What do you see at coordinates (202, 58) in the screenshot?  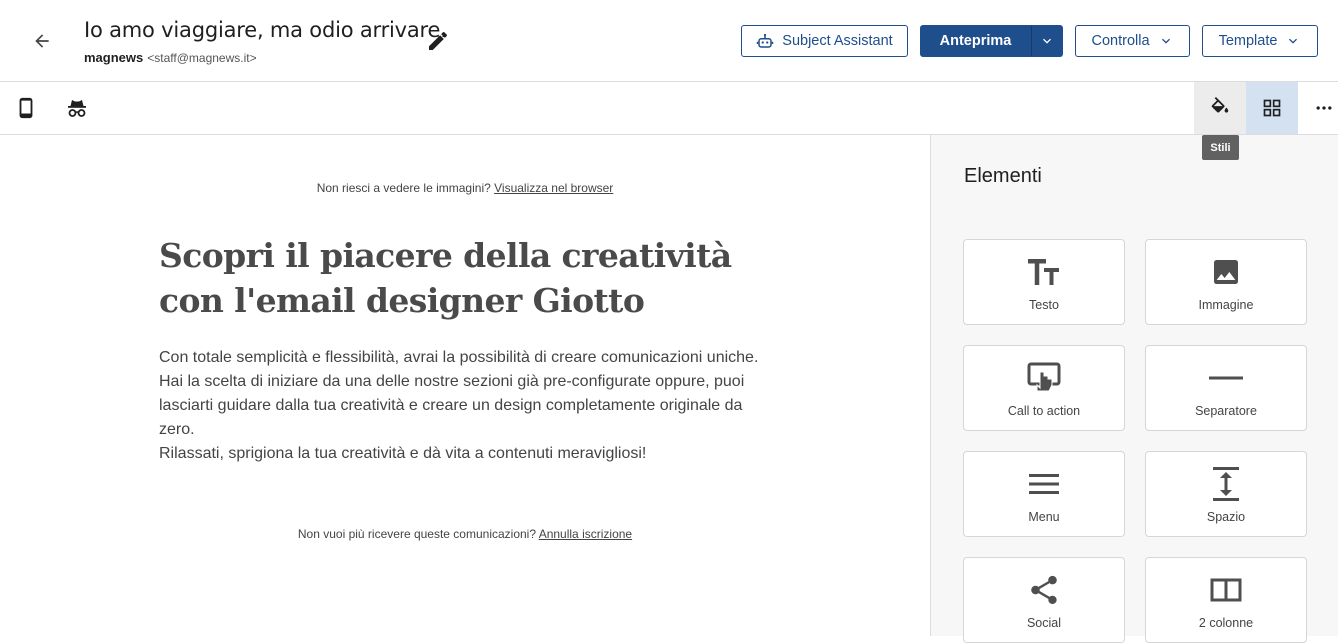 I see `sender-email: <staff@magnews.it>` at bounding box center [202, 58].